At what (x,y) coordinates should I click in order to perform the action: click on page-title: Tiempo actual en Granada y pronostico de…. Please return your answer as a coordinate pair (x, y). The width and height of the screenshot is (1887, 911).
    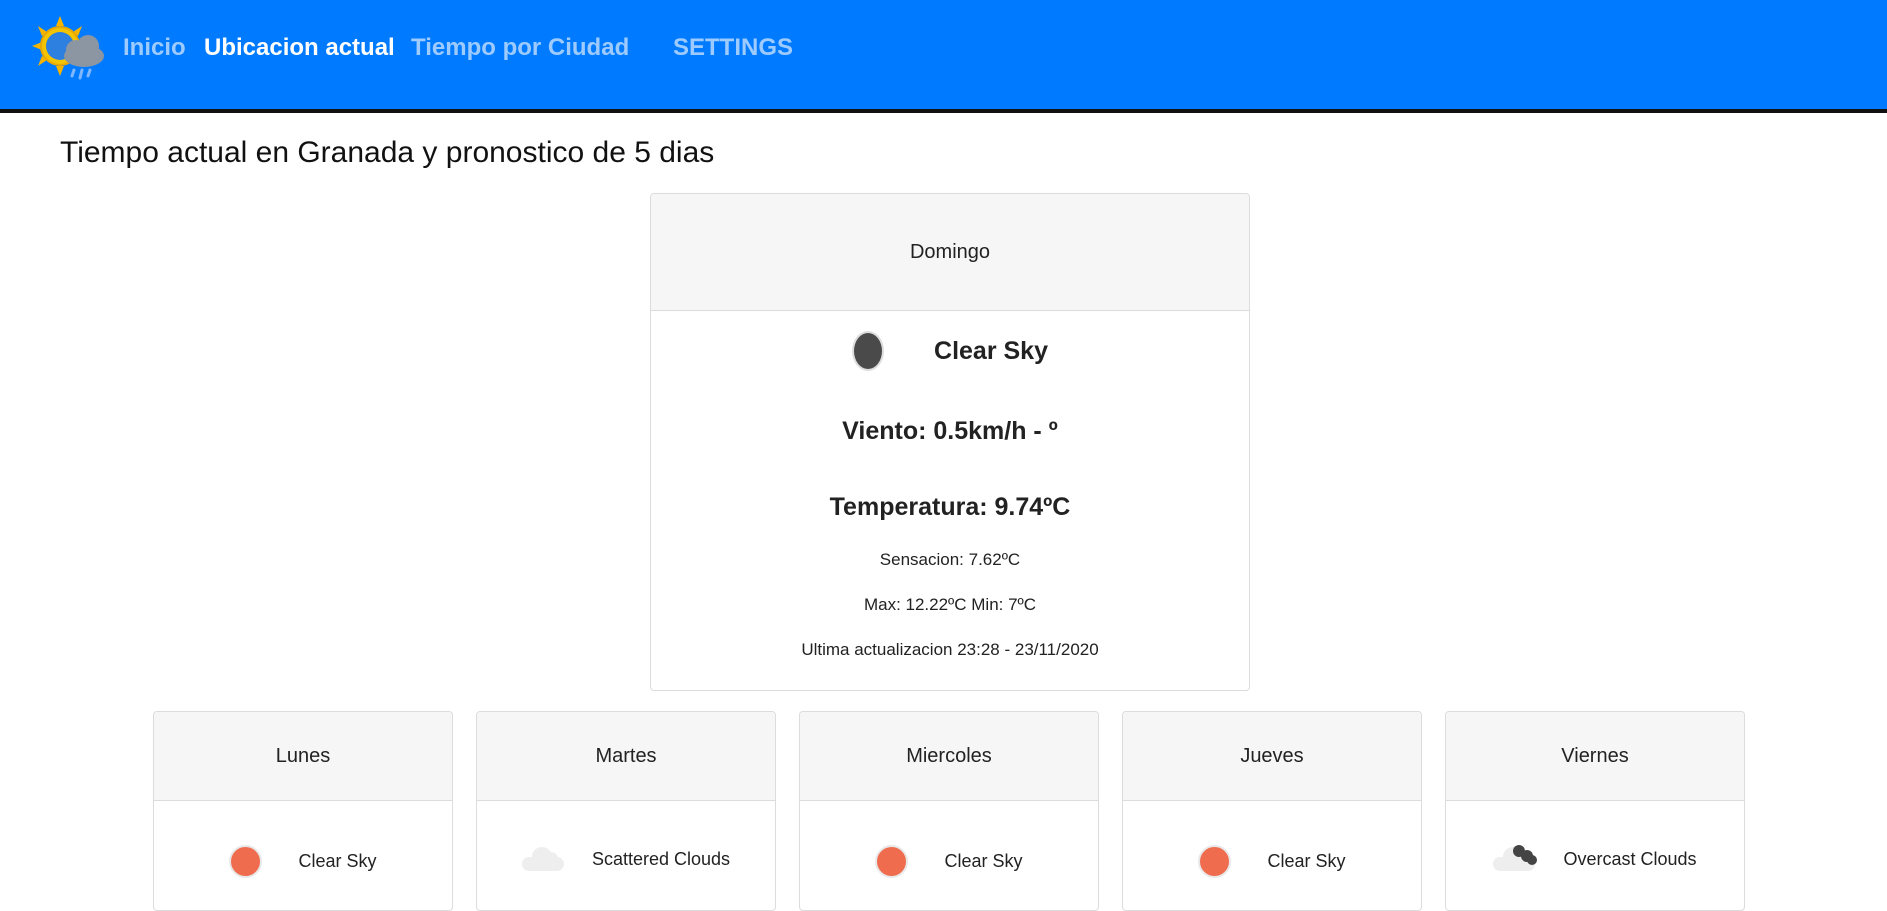
    Looking at the image, I should click on (387, 152).